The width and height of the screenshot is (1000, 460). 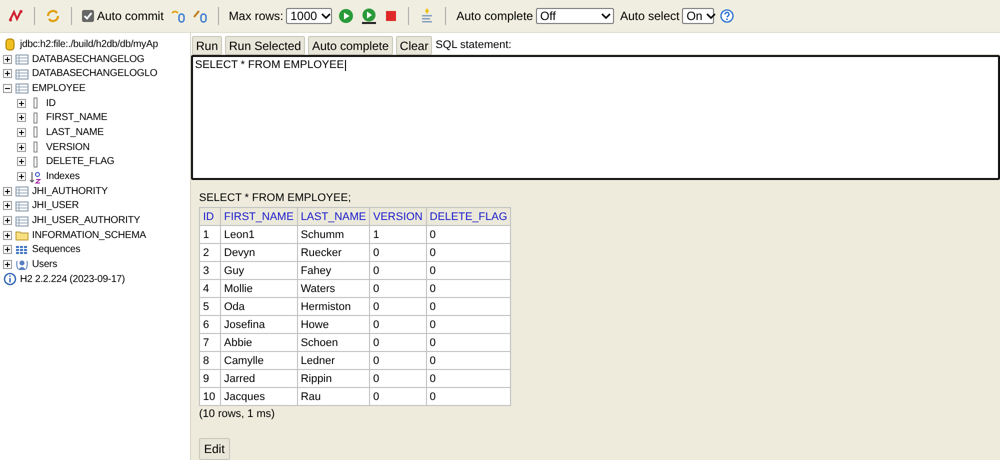 I want to click on table-cell: Camylle, so click(x=259, y=361).